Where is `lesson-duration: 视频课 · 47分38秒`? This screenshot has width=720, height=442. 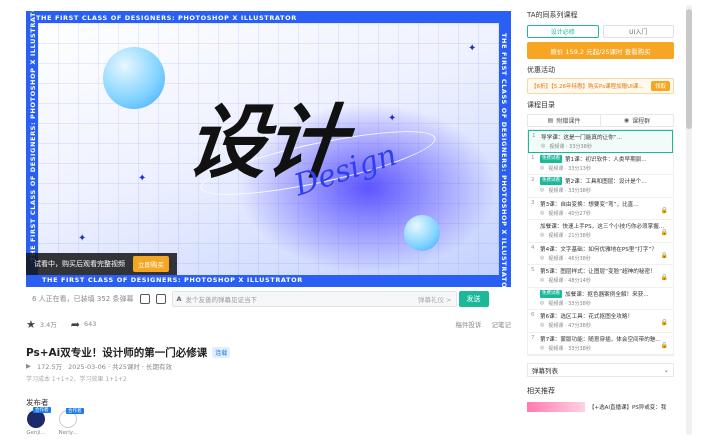
lesson-duration: 视频课 · 47分38秒 is located at coordinates (569, 326).